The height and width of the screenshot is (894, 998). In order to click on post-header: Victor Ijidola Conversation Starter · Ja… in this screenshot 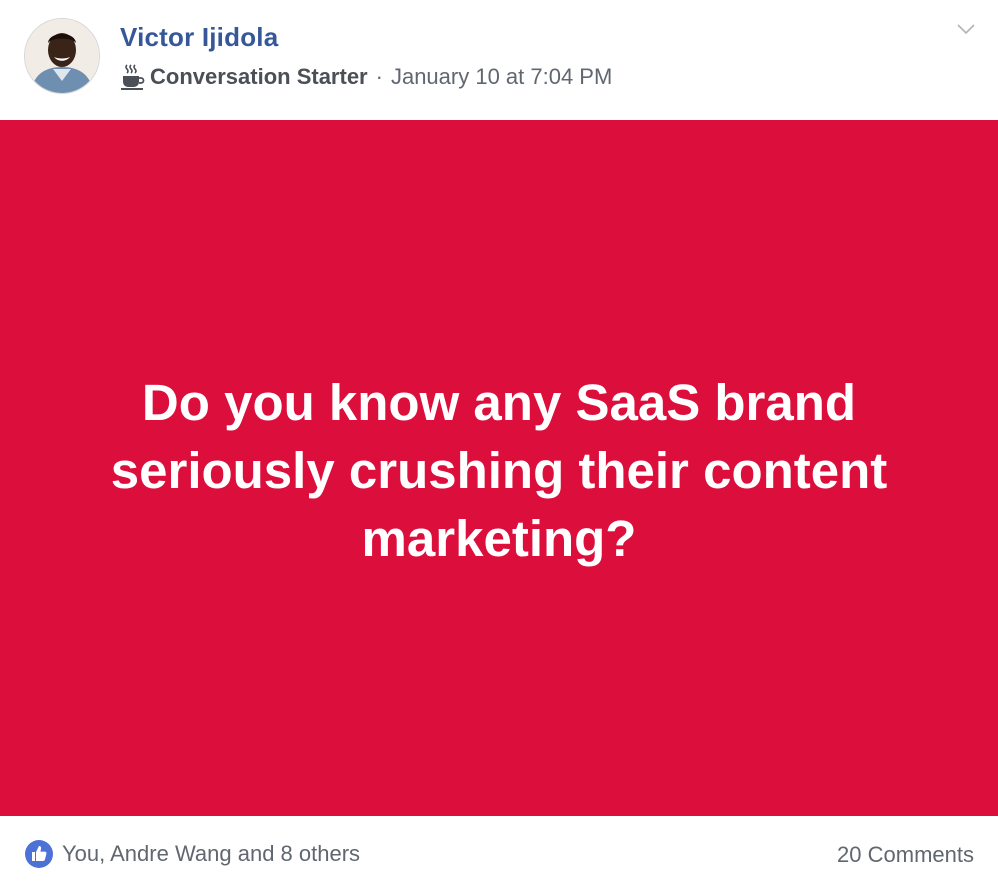, I will do `click(499, 60)`.